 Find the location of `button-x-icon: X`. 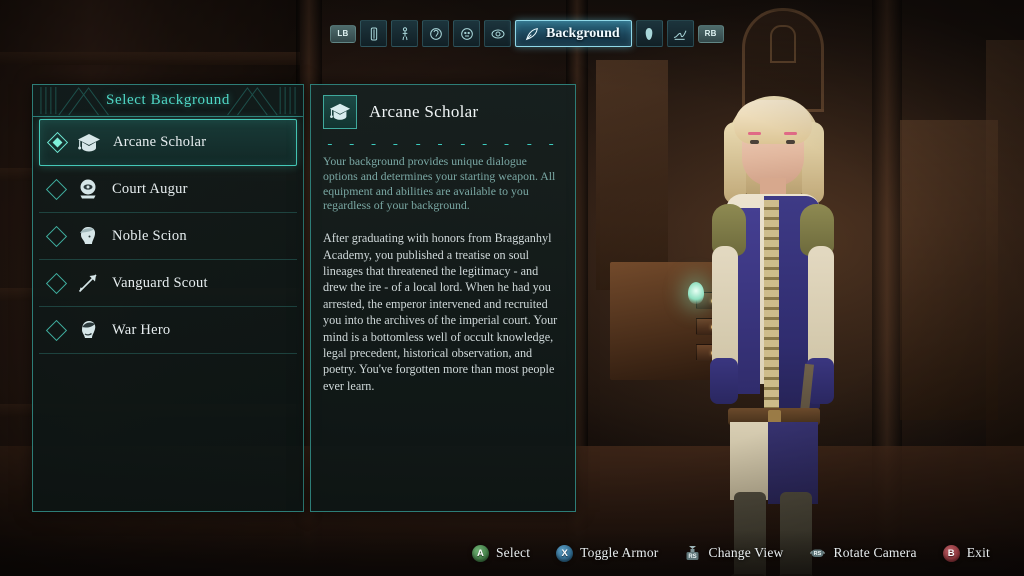

button-x-icon: X is located at coordinates (565, 553).